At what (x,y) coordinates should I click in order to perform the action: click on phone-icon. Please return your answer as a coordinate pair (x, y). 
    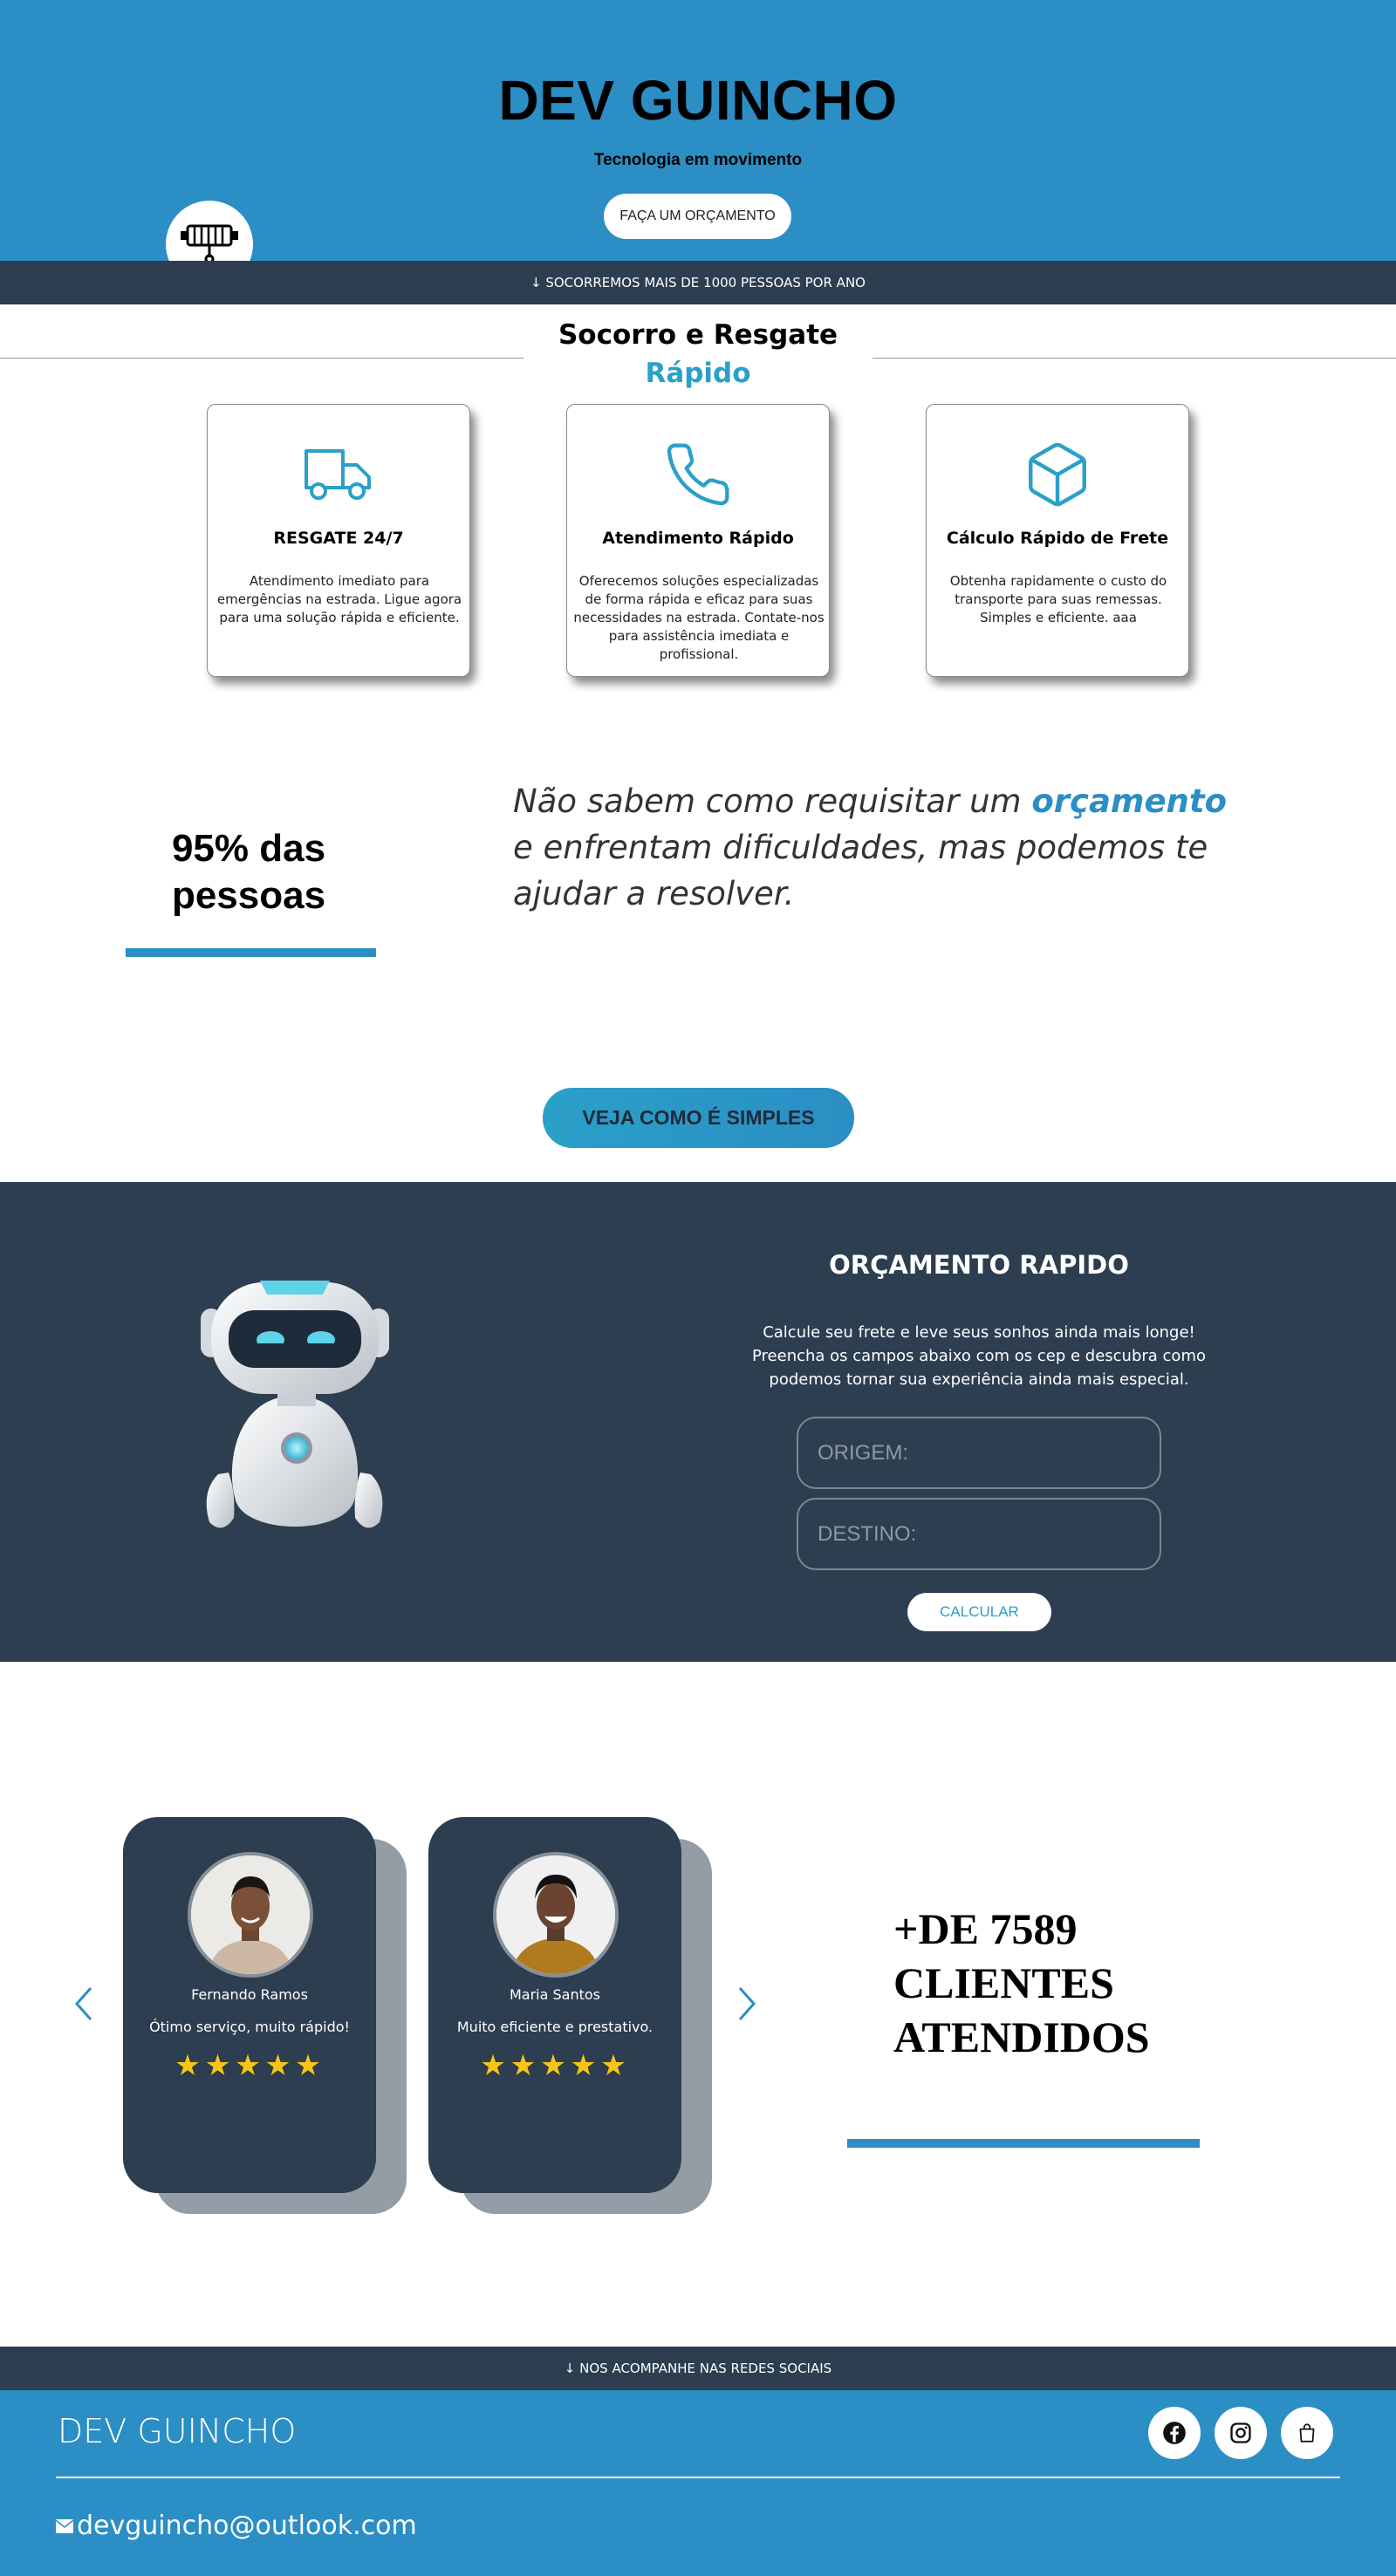
    Looking at the image, I should click on (698, 474).